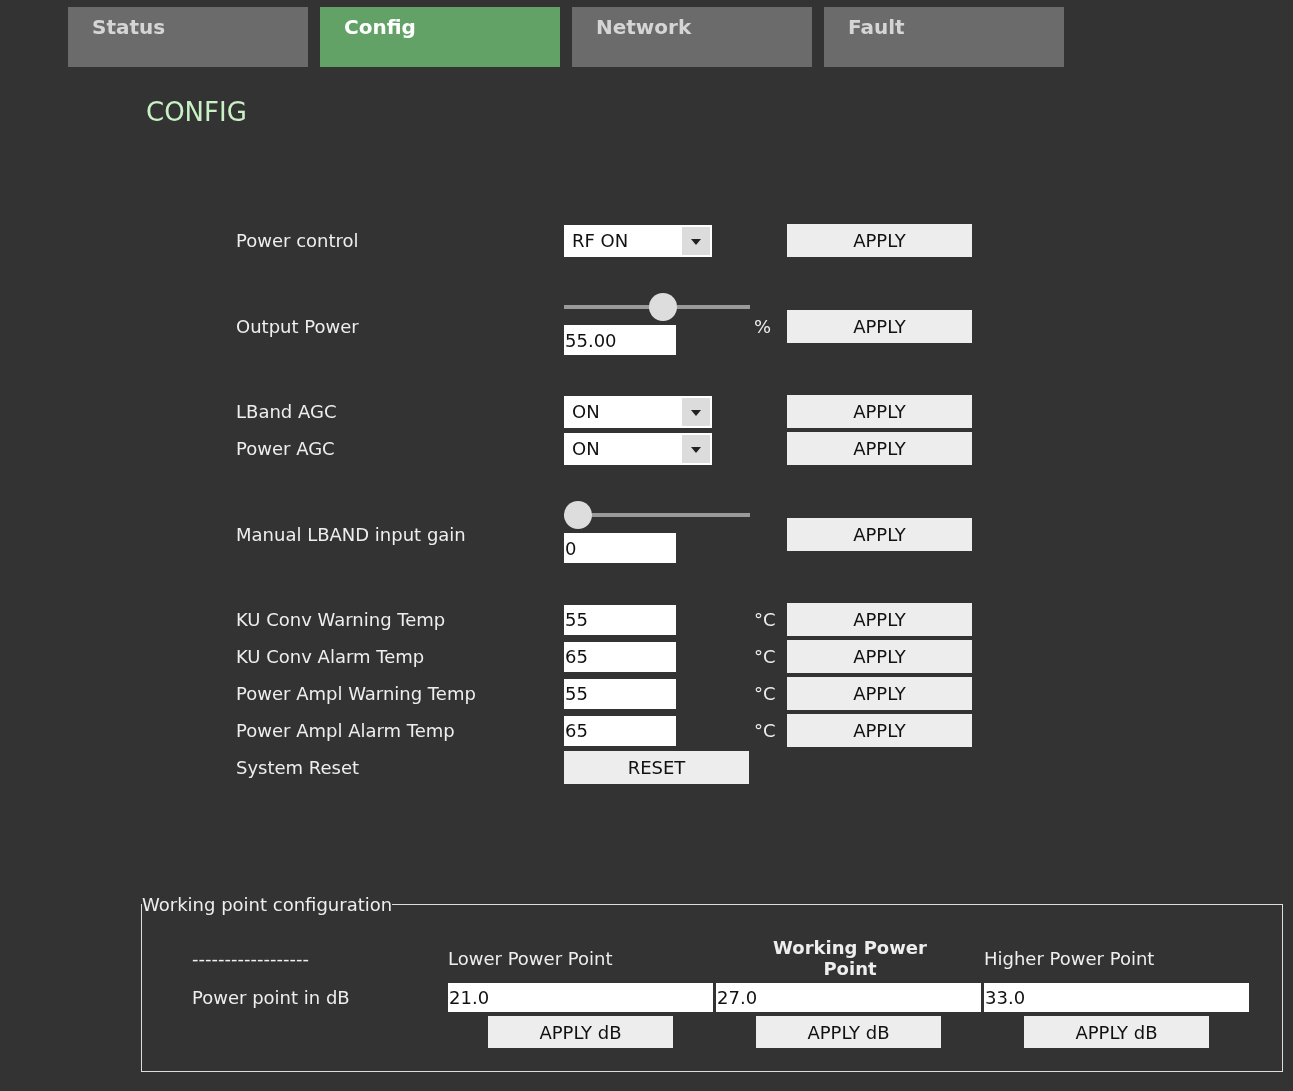  What do you see at coordinates (286, 448) in the screenshot?
I see `setting-label: Power AGC` at bounding box center [286, 448].